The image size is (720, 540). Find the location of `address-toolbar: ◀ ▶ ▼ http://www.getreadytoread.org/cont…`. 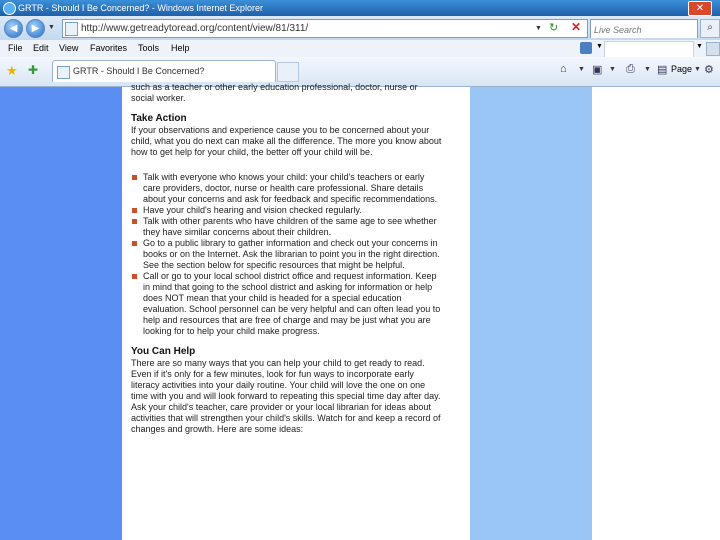

address-toolbar: ◀ ▶ ▼ http://www.getreadytoread.org/cont… is located at coordinates (360, 28).